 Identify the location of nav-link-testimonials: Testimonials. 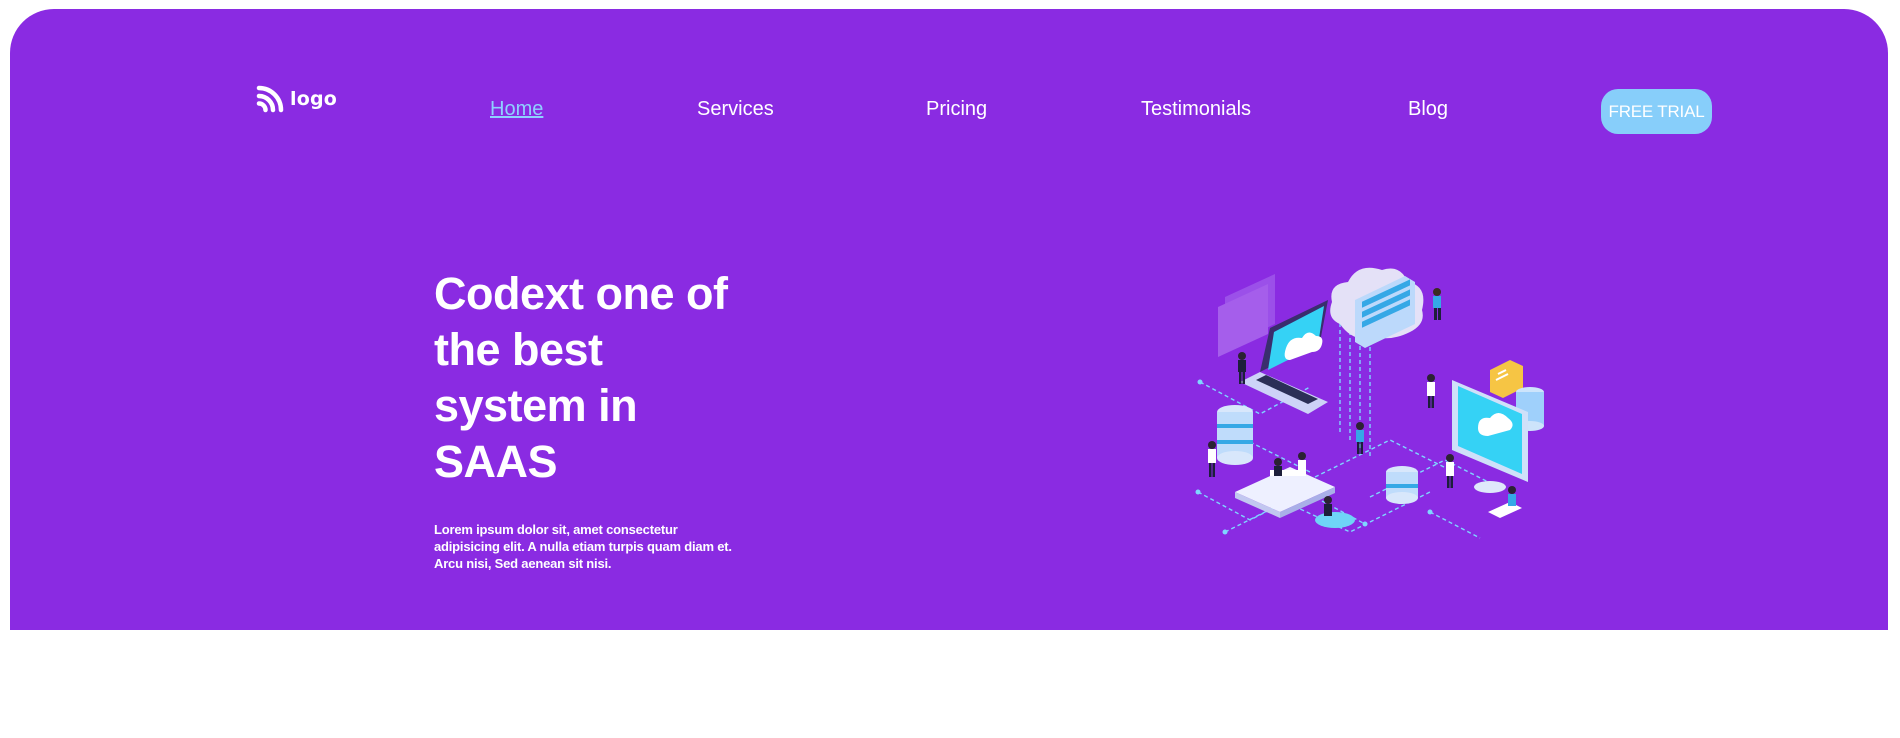
(1196, 109).